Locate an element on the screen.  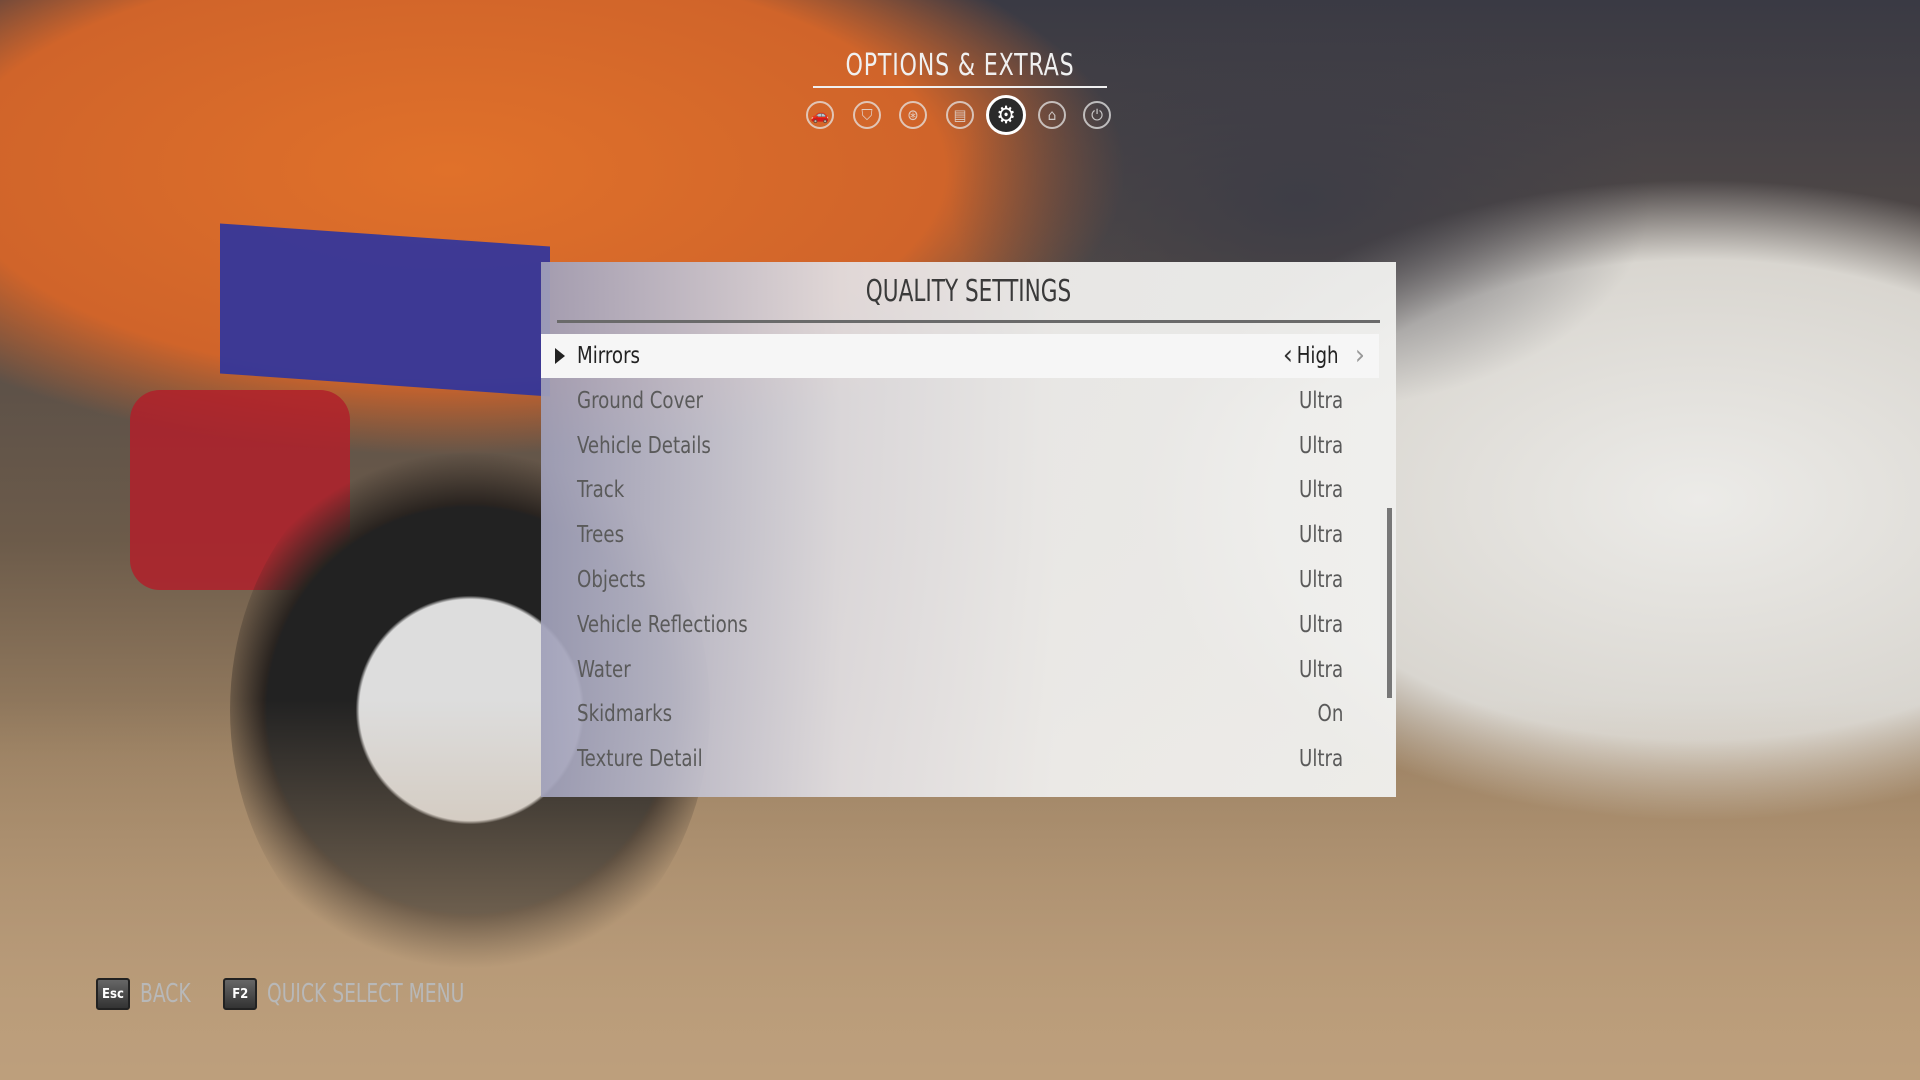
gears-icon: ⚙ is located at coordinates (1006, 115).